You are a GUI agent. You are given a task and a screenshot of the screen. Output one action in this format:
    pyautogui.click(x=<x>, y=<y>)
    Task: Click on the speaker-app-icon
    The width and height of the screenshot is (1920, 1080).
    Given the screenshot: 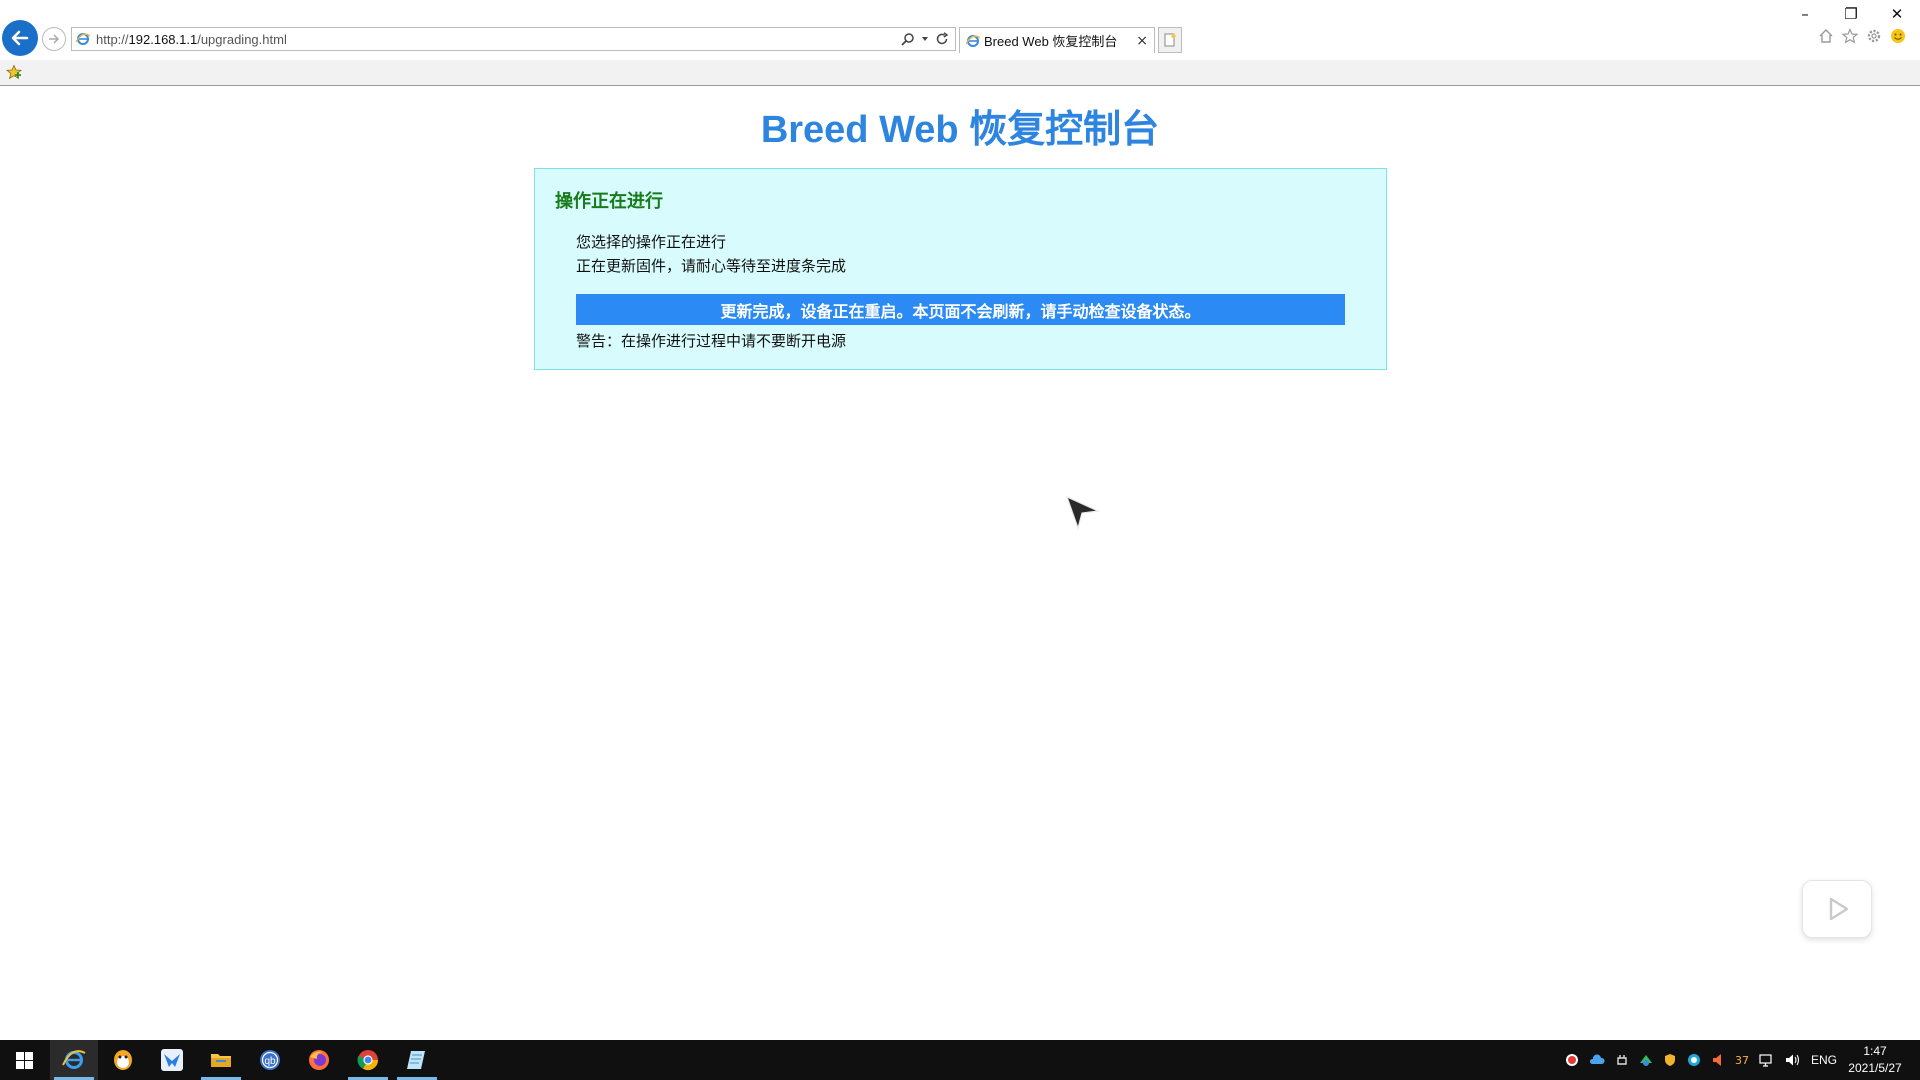 What is the action you would take?
    pyautogui.click(x=1718, y=1060)
    